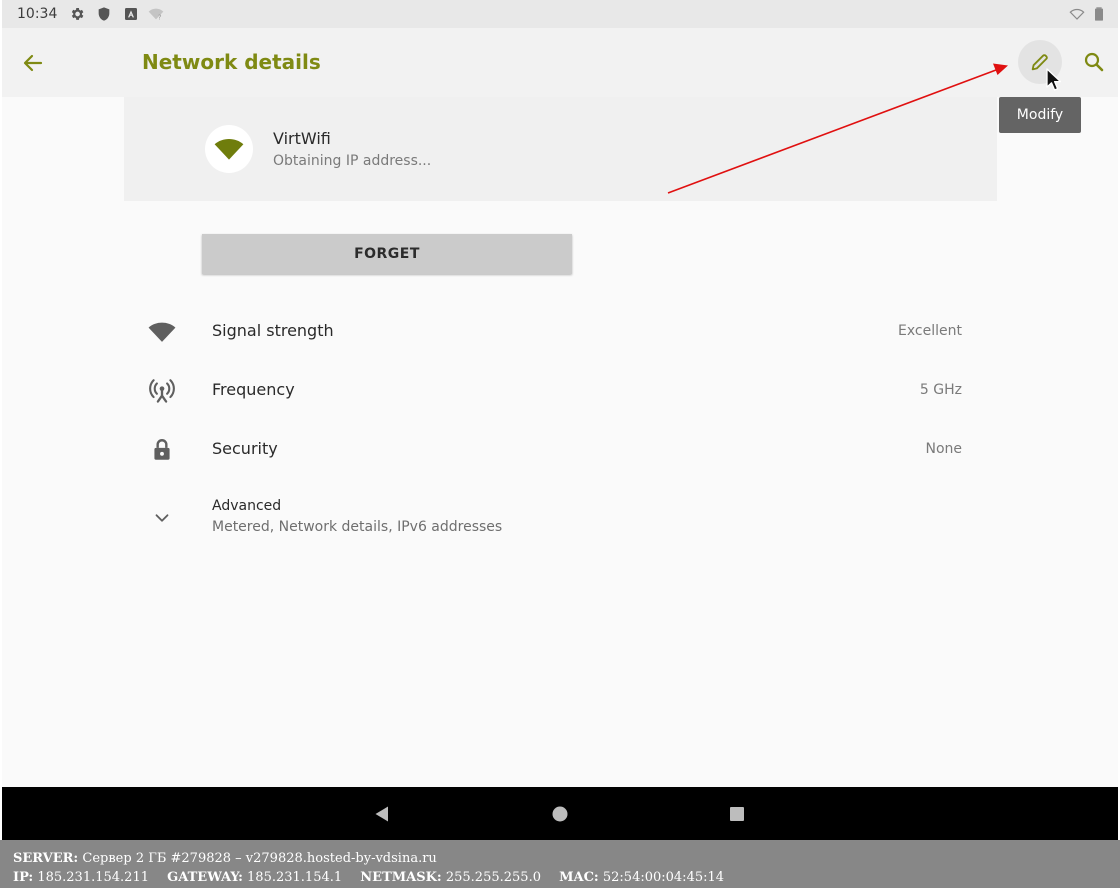  I want to click on detail-row-signal-strength: Signal strength Excellent, so click(558, 332).